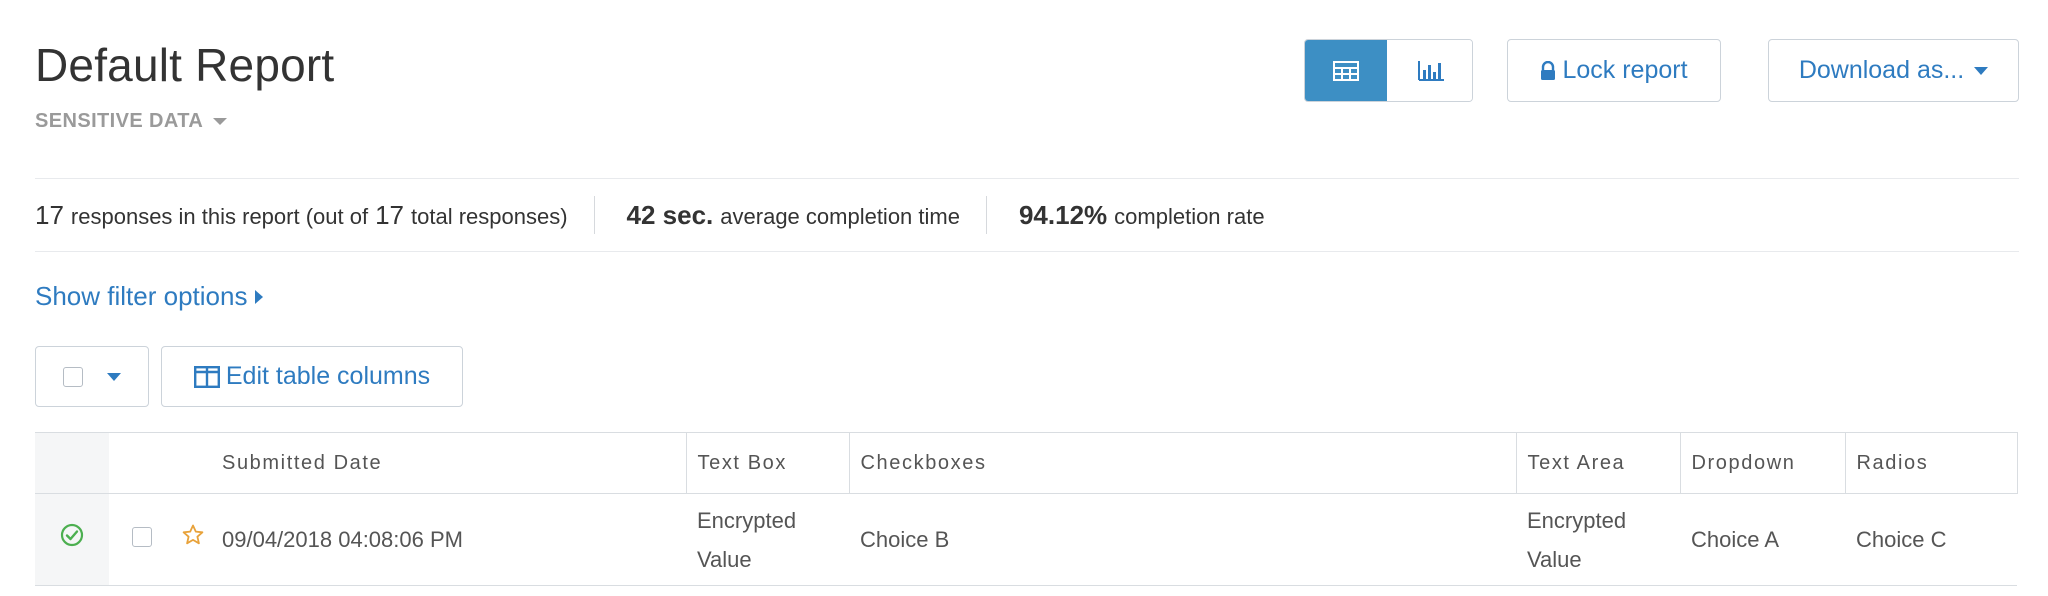 The width and height of the screenshot is (2048, 596). What do you see at coordinates (1597, 463) in the screenshot?
I see `column-header-text-area: Text Area` at bounding box center [1597, 463].